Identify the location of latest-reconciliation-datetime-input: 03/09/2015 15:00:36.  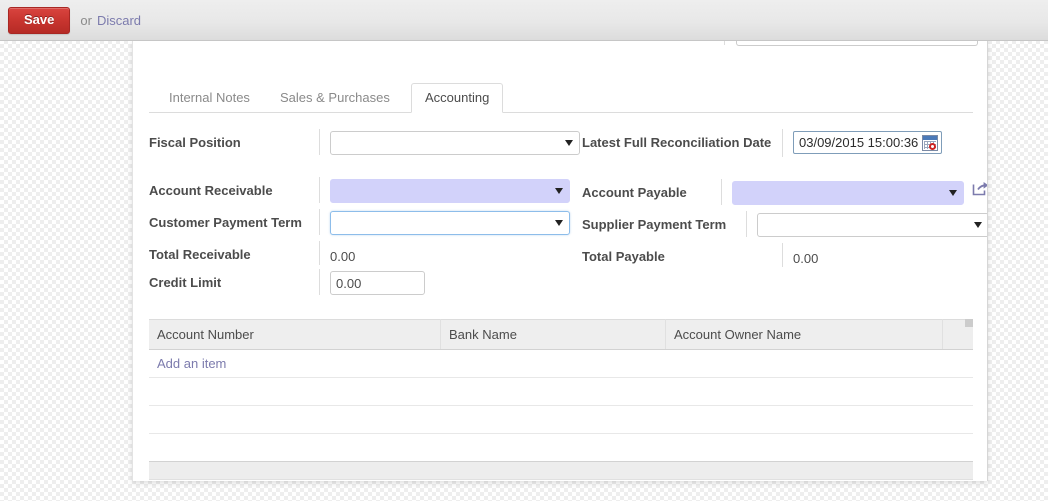
(867, 142).